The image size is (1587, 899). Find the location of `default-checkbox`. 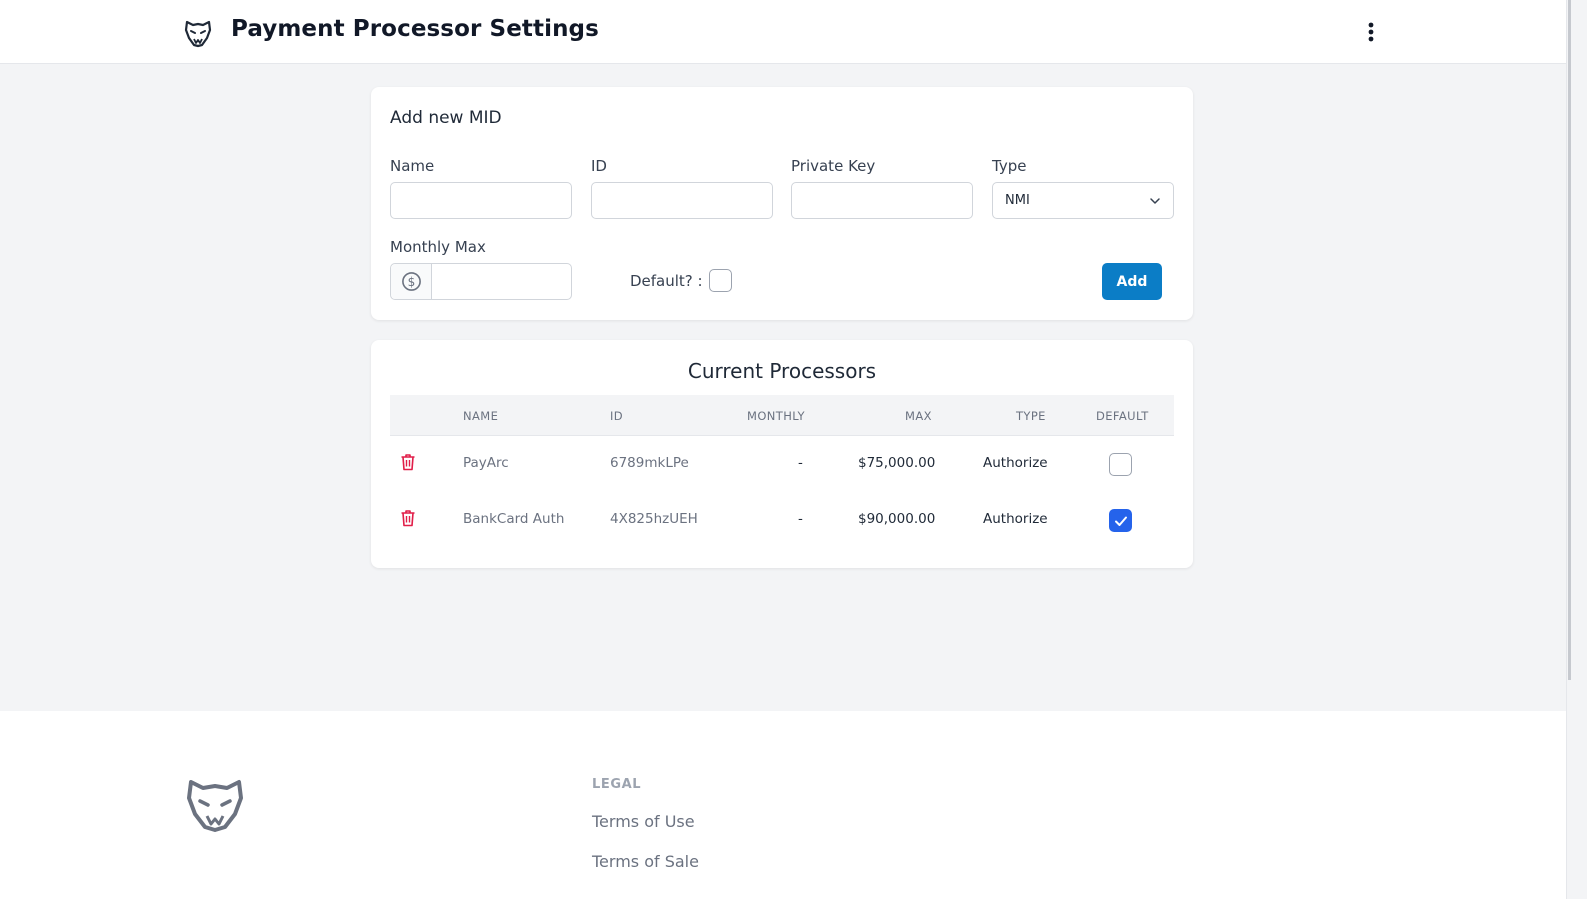

default-checkbox is located at coordinates (720, 280).